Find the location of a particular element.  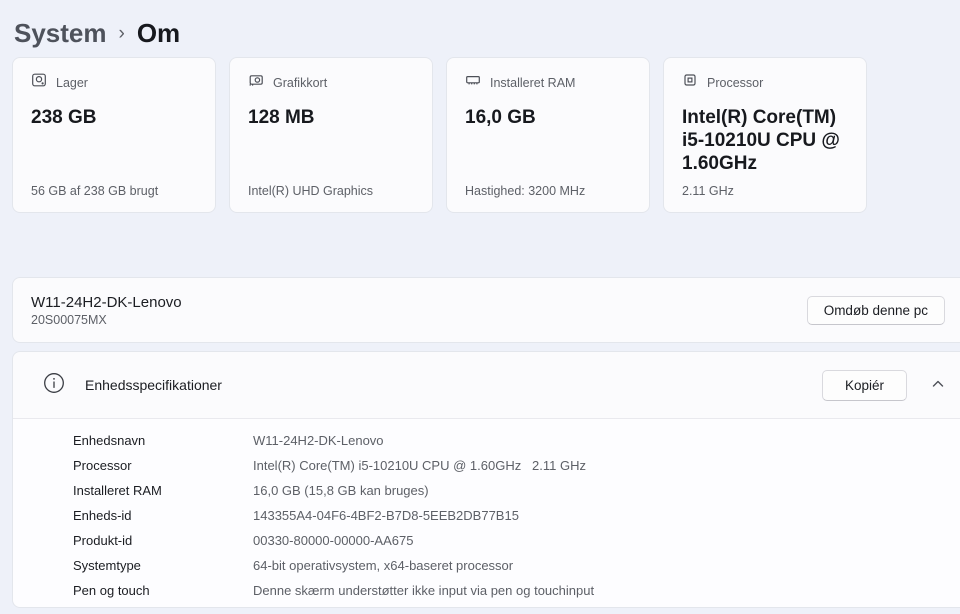

ram-card-caption: Hastighed: 3200 MHz is located at coordinates (525, 191).